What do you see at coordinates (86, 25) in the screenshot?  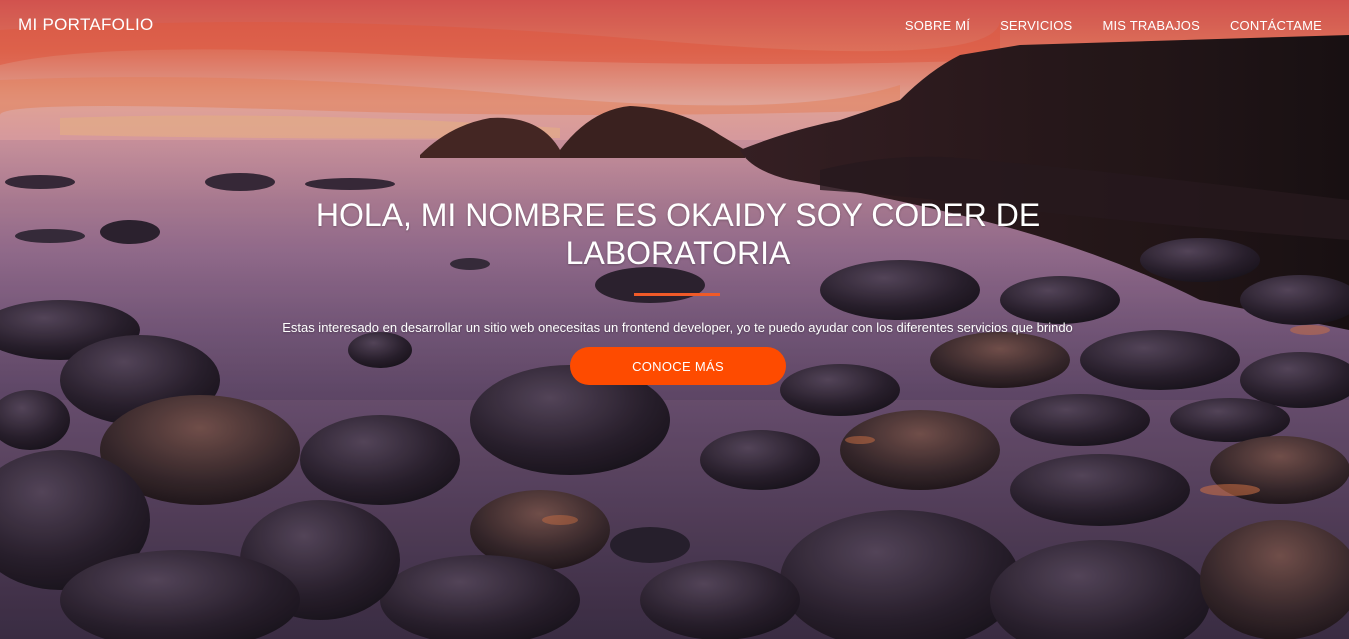 I see `brand-logo-link: MI PORTAFOLIO` at bounding box center [86, 25].